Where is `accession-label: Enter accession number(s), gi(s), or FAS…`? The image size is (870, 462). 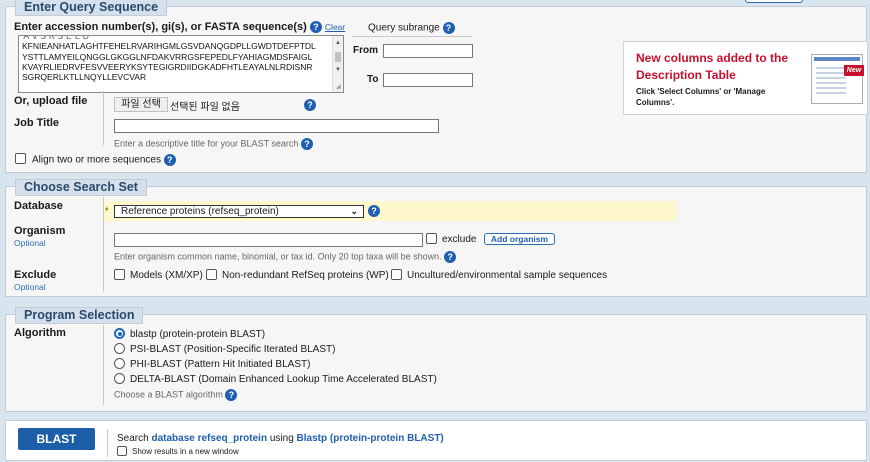 accession-label: Enter accession number(s), gi(s), or FAS… is located at coordinates (180, 27).